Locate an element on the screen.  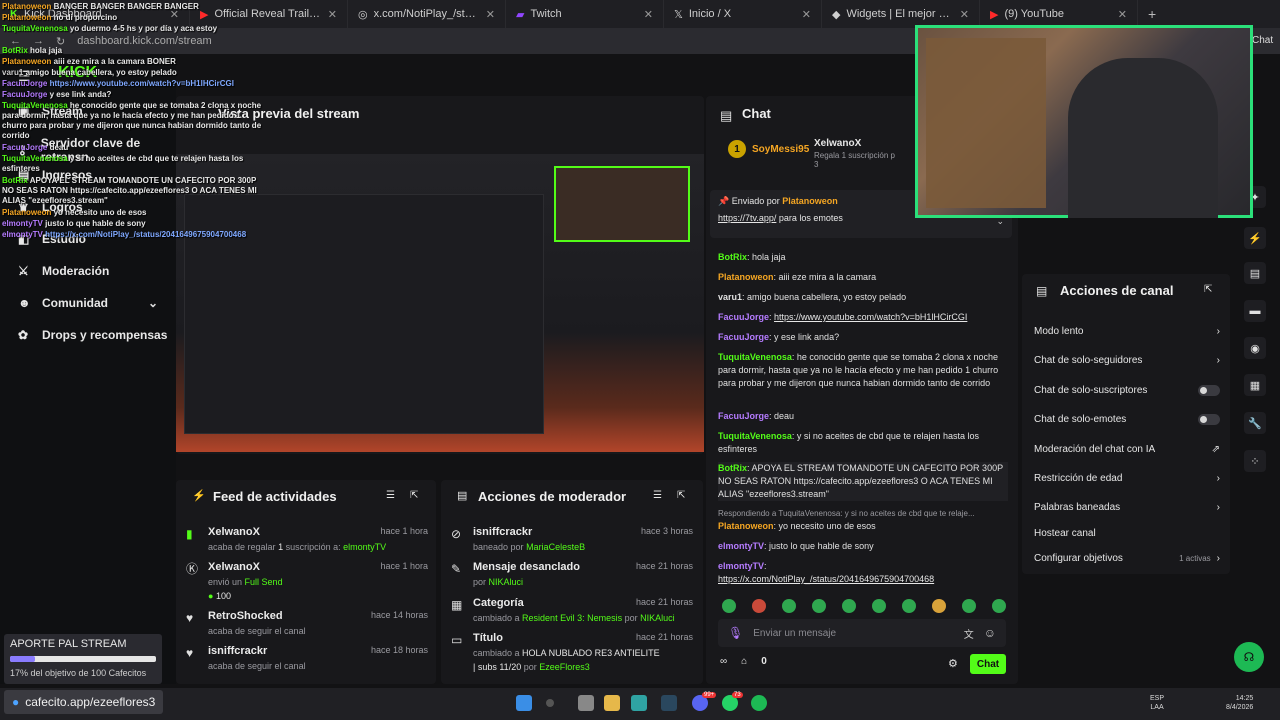
chat-title: Chat is located at coordinates (756, 113).